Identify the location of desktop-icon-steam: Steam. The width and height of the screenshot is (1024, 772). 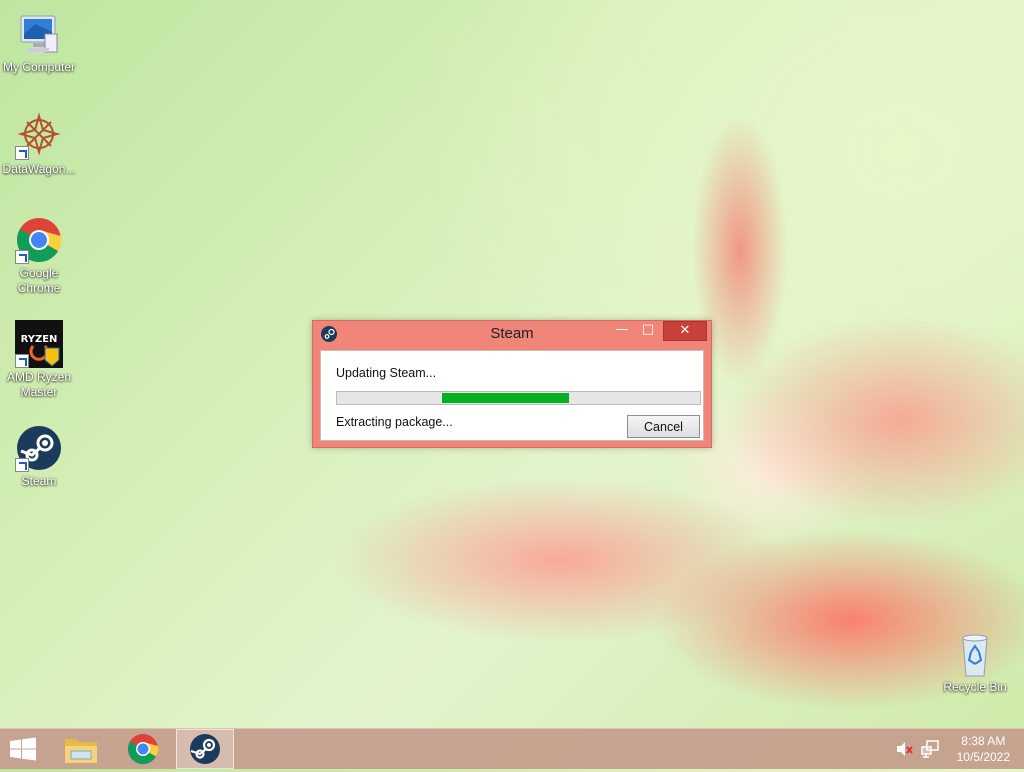
(39, 456).